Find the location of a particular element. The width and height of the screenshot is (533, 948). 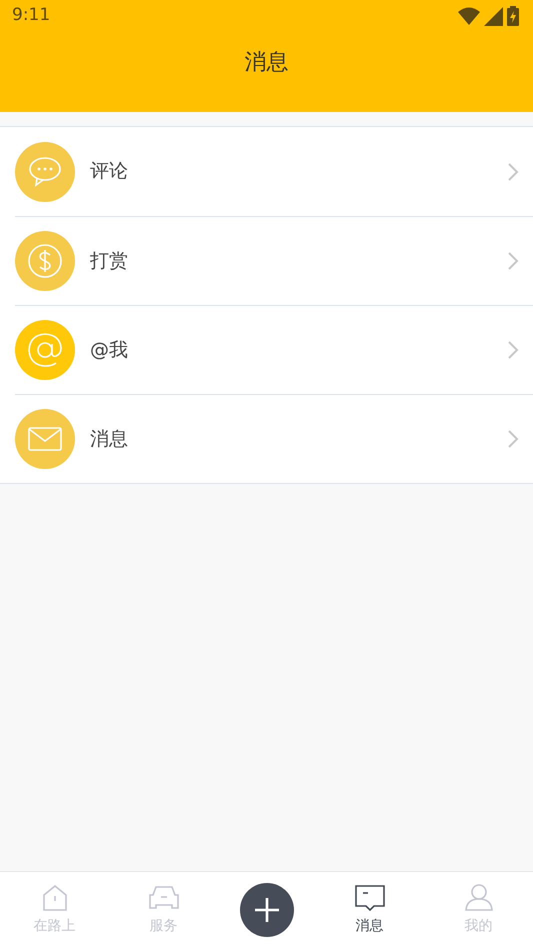

page-title: 消息 is located at coordinates (267, 63).